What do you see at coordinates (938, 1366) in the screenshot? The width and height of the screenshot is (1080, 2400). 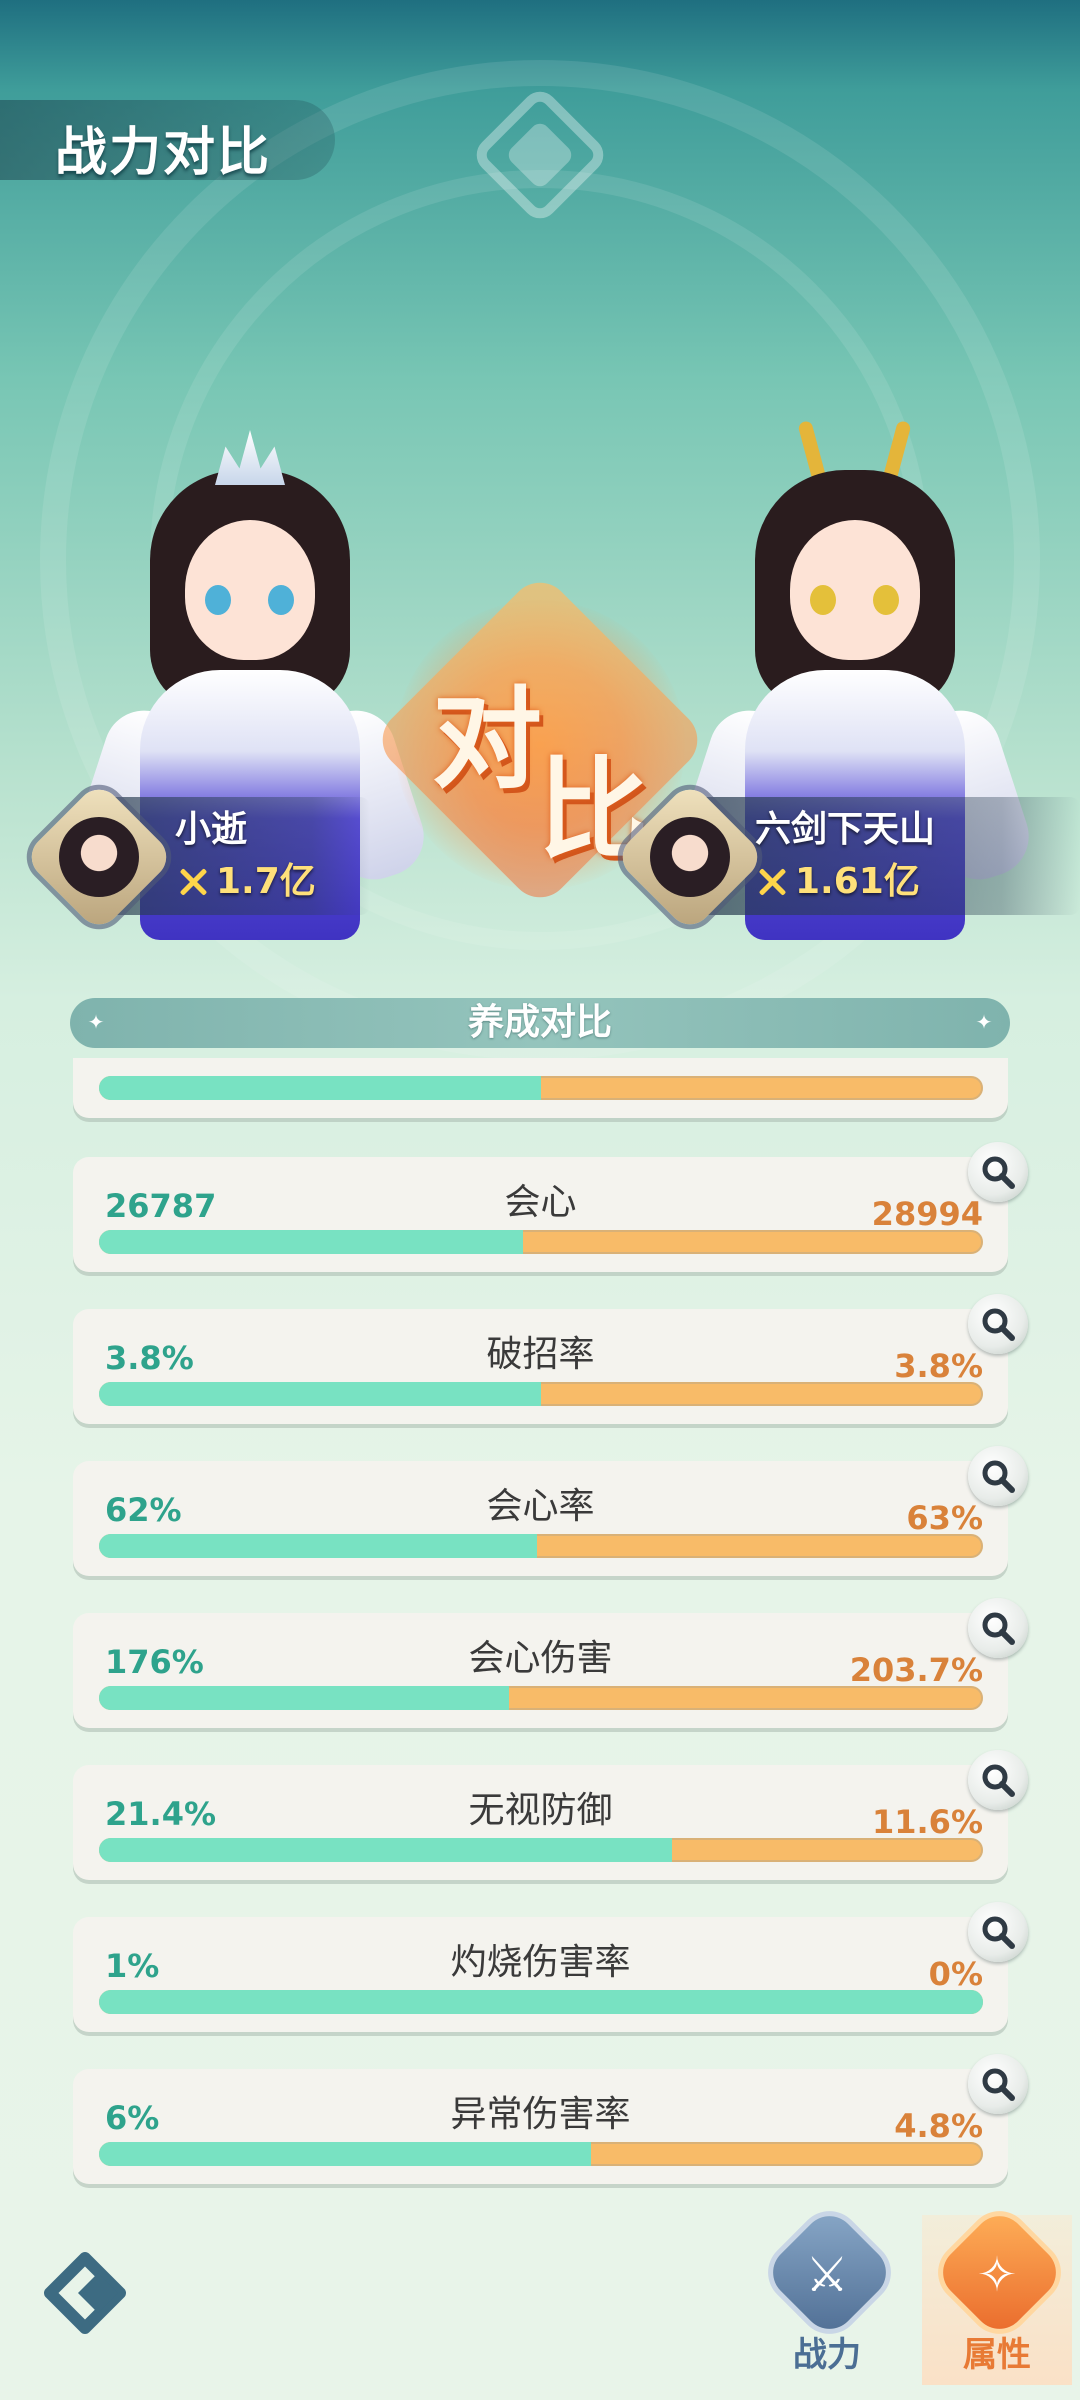 I see `stat-right-value: 3.8%` at bounding box center [938, 1366].